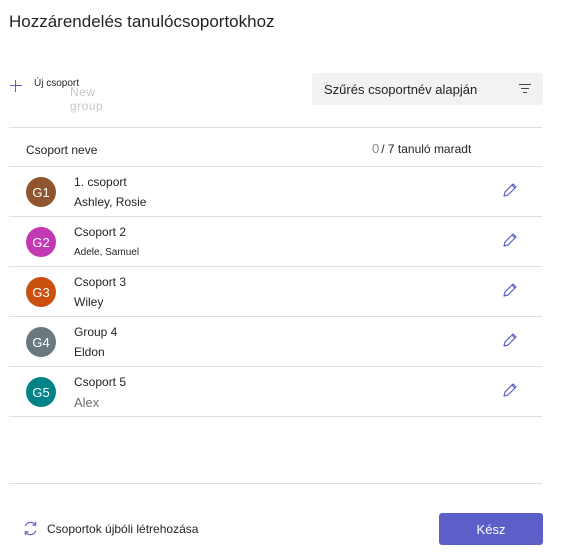  What do you see at coordinates (16, 86) in the screenshot?
I see `plus-icon` at bounding box center [16, 86].